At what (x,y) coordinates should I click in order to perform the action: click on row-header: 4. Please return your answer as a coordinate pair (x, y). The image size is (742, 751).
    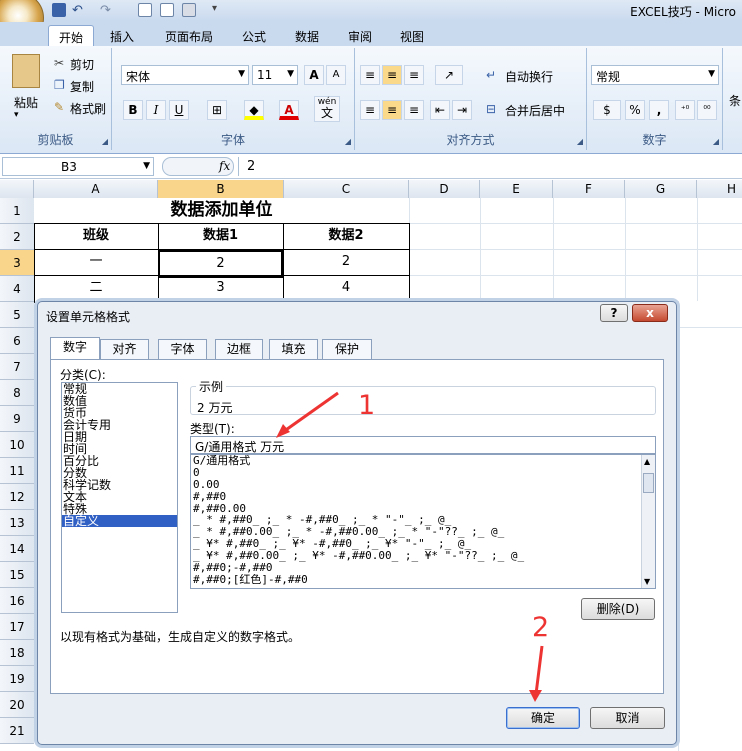
    Looking at the image, I should click on (17, 289).